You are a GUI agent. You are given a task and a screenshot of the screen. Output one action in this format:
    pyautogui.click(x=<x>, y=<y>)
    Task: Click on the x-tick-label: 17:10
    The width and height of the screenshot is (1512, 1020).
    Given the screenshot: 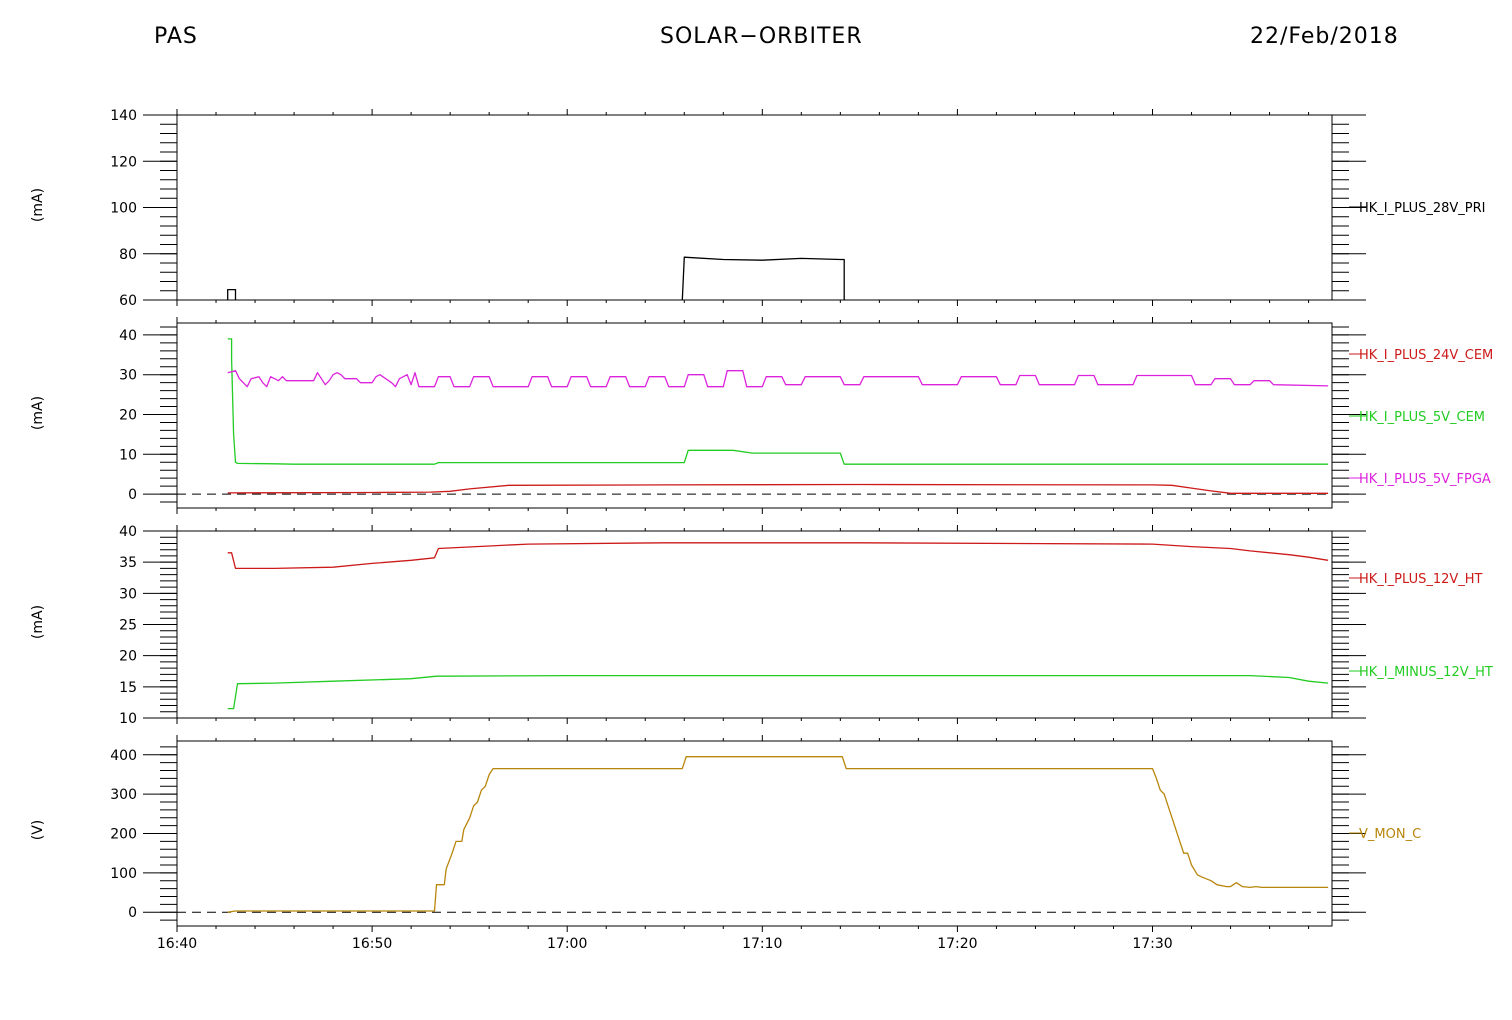 What is the action you would take?
    pyautogui.click(x=762, y=944)
    